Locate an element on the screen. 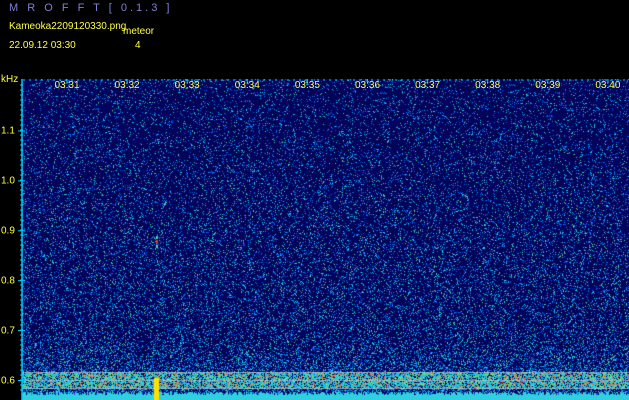 Image resolution: width=629 pixels, height=400 pixels. time-label: 03:32 is located at coordinates (127, 85).